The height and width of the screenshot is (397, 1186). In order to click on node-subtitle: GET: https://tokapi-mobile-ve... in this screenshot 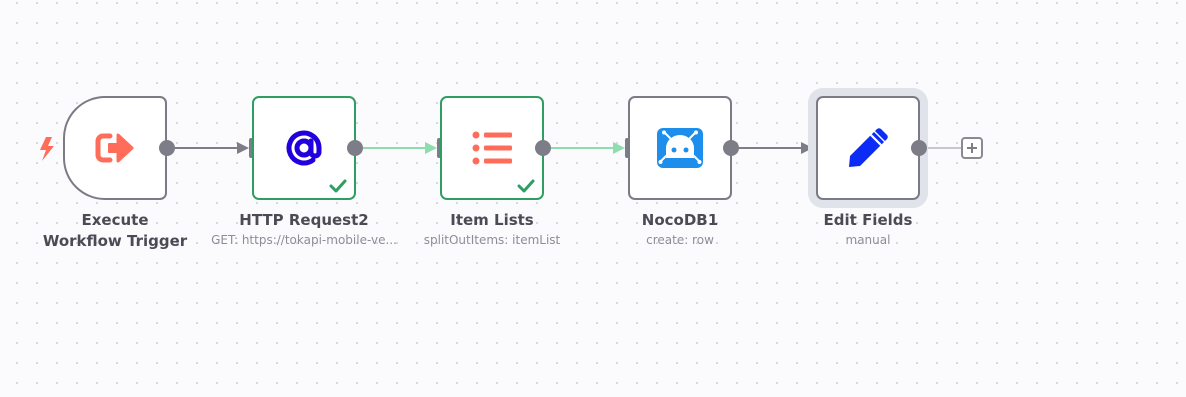, I will do `click(304, 240)`.